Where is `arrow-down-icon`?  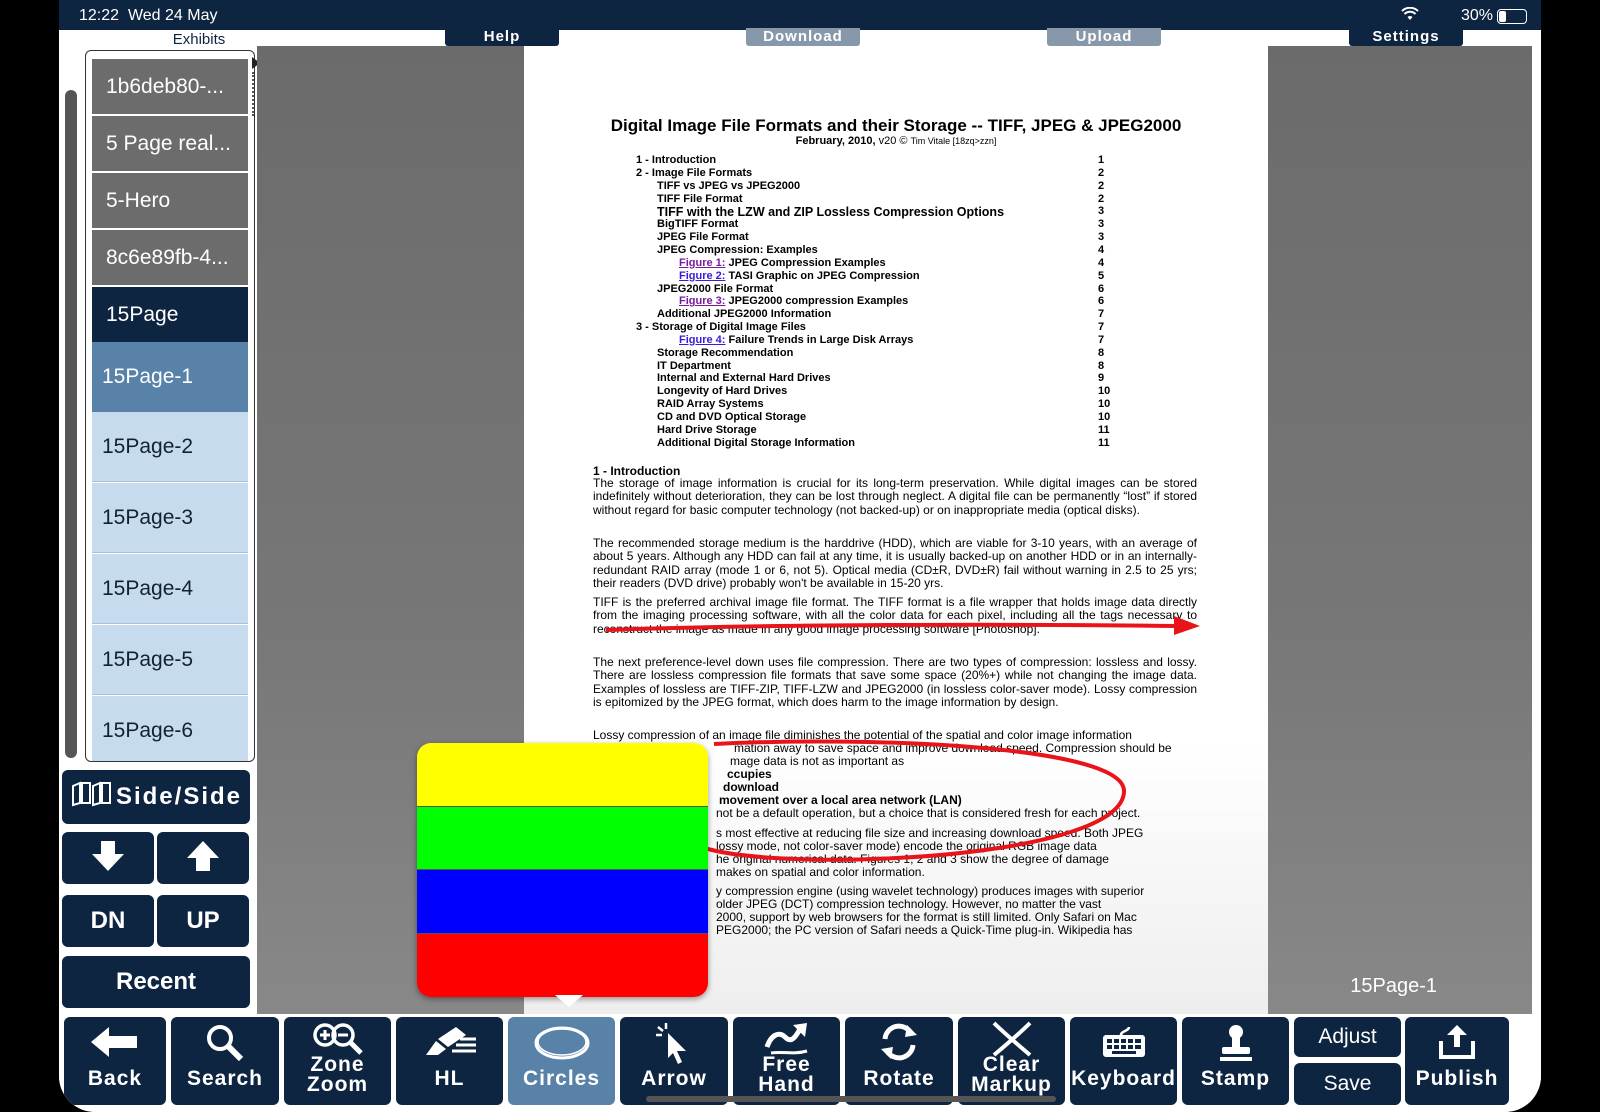 arrow-down-icon is located at coordinates (108, 858).